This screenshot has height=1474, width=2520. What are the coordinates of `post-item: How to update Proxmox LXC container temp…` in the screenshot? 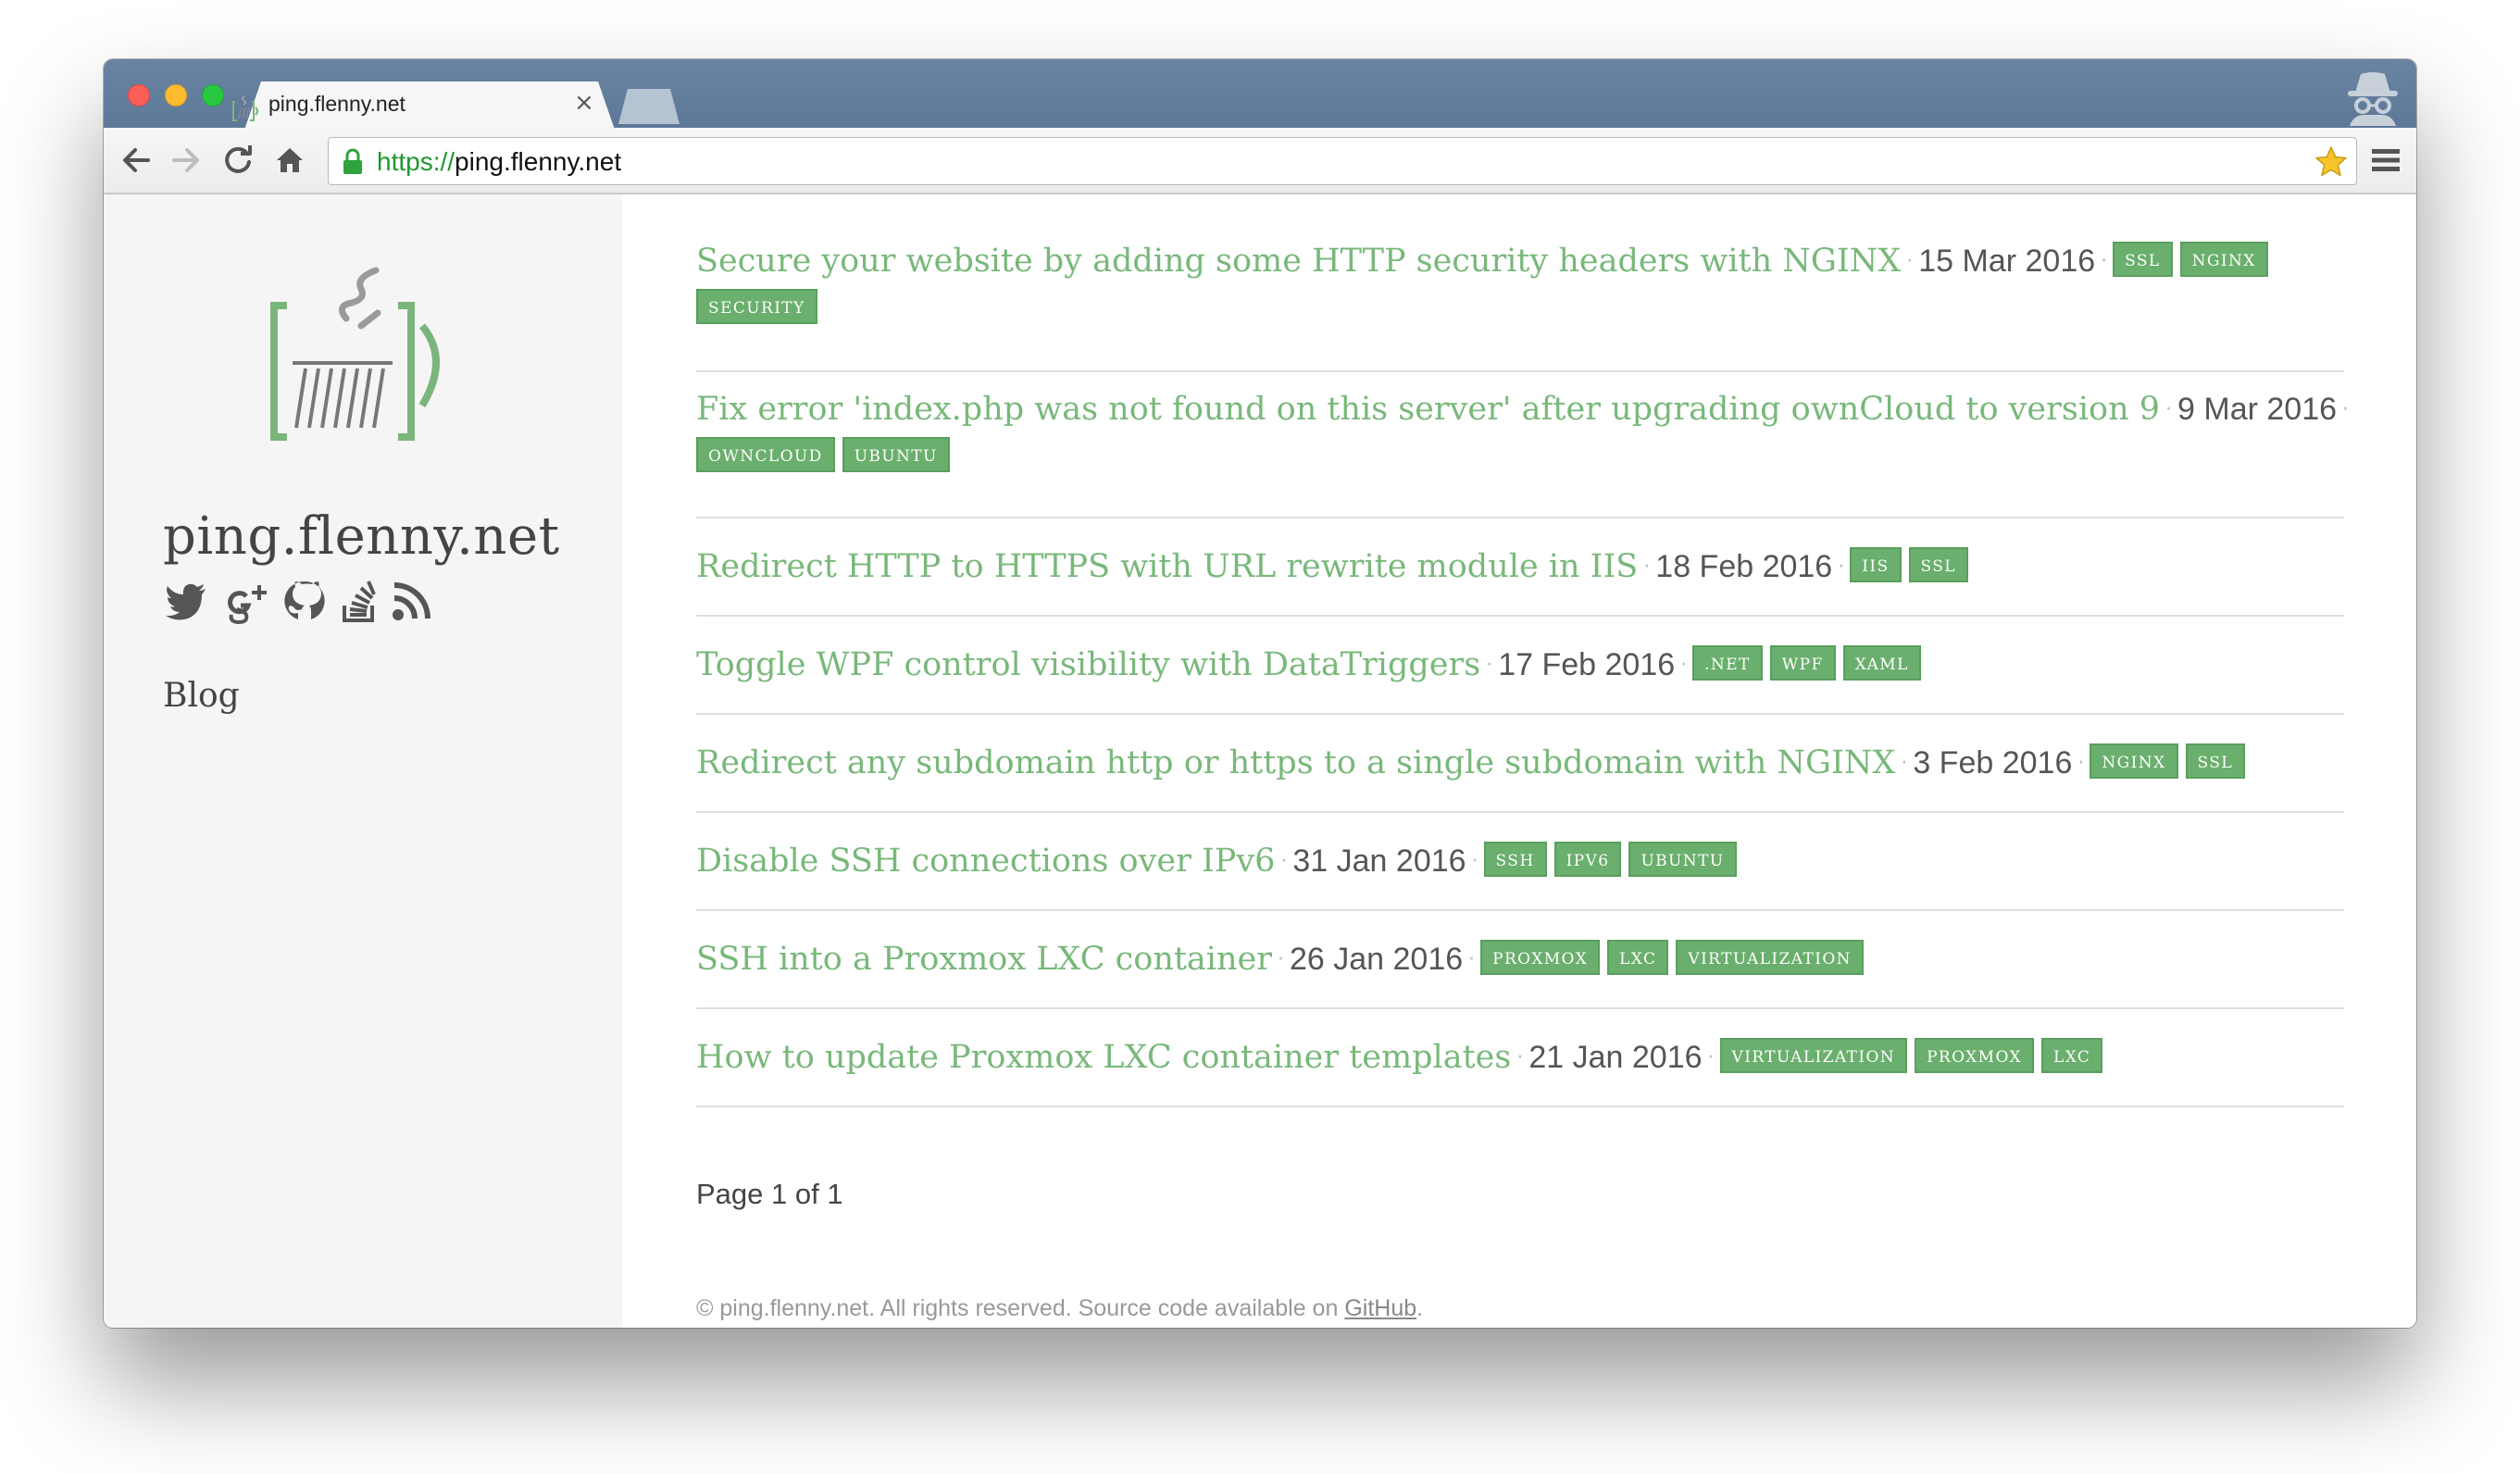 It's located at (1520, 1058).